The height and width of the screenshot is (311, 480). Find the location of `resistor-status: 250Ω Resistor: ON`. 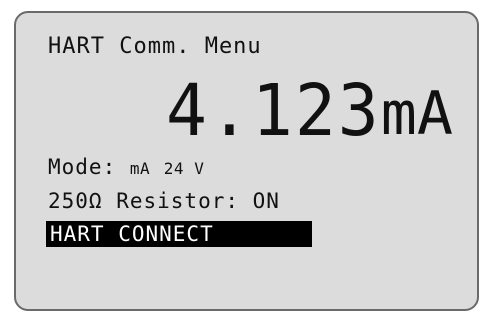

resistor-status: 250Ω Resistor: ON is located at coordinates (164, 201).